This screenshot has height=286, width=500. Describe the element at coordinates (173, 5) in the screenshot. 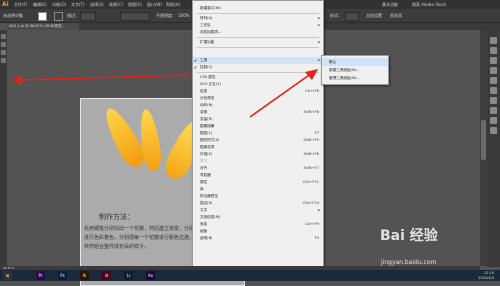

I see `menu-help: 帮助(H)` at that location.